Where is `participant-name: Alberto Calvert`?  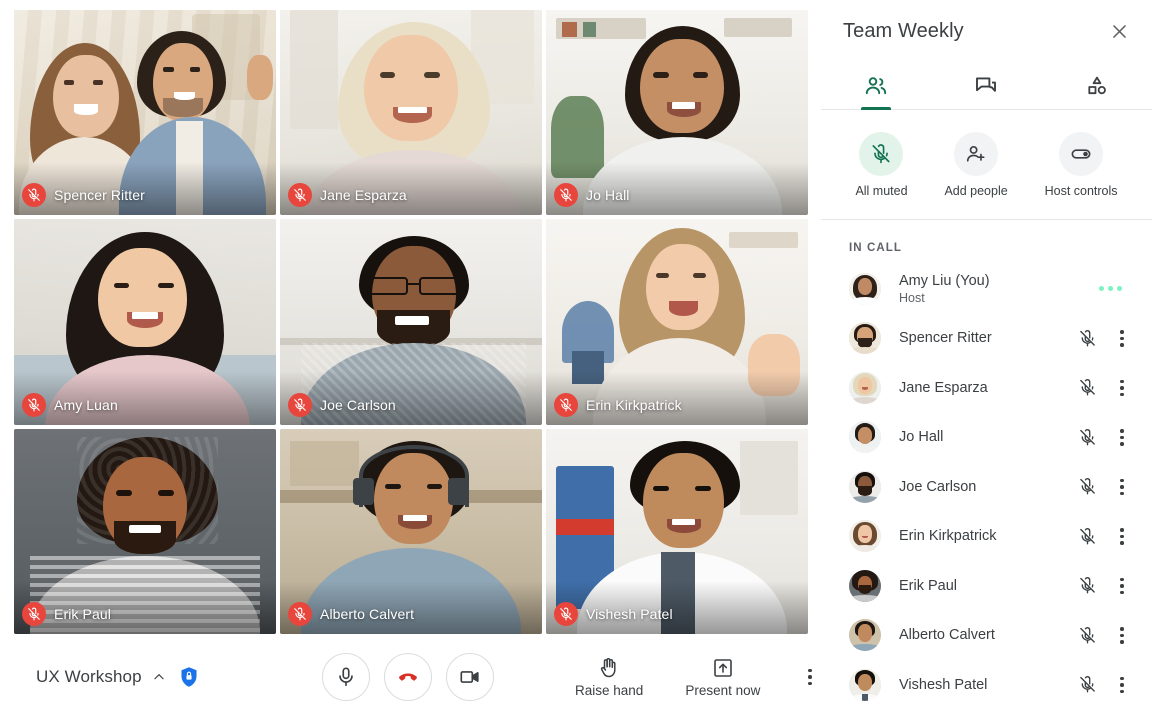
participant-name: Alberto Calvert is located at coordinates (947, 635).